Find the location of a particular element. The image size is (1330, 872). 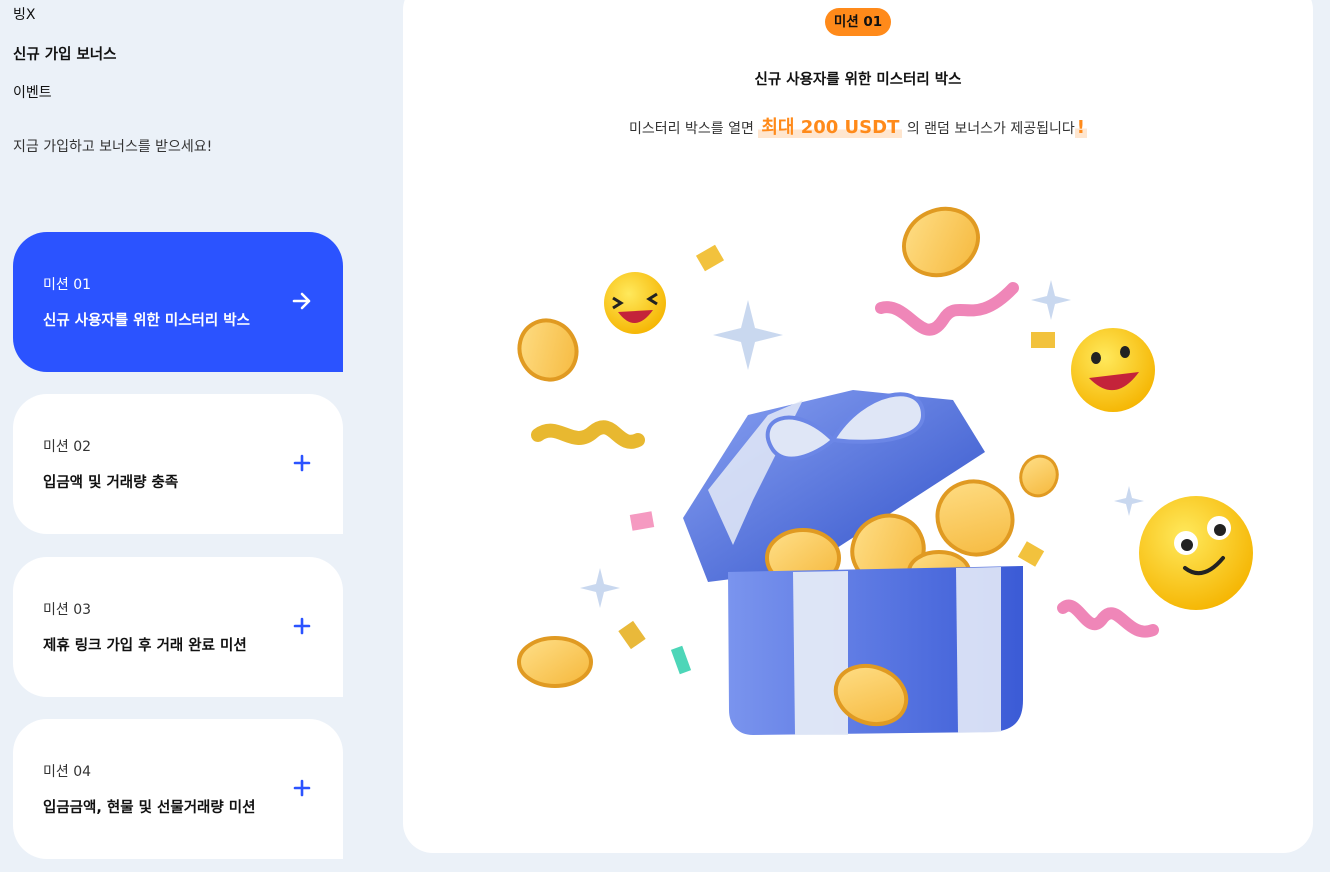

mission-card-03: 미션 03 제휴 링크 가입 후 거래 완료 미션 is located at coordinates (178, 627).